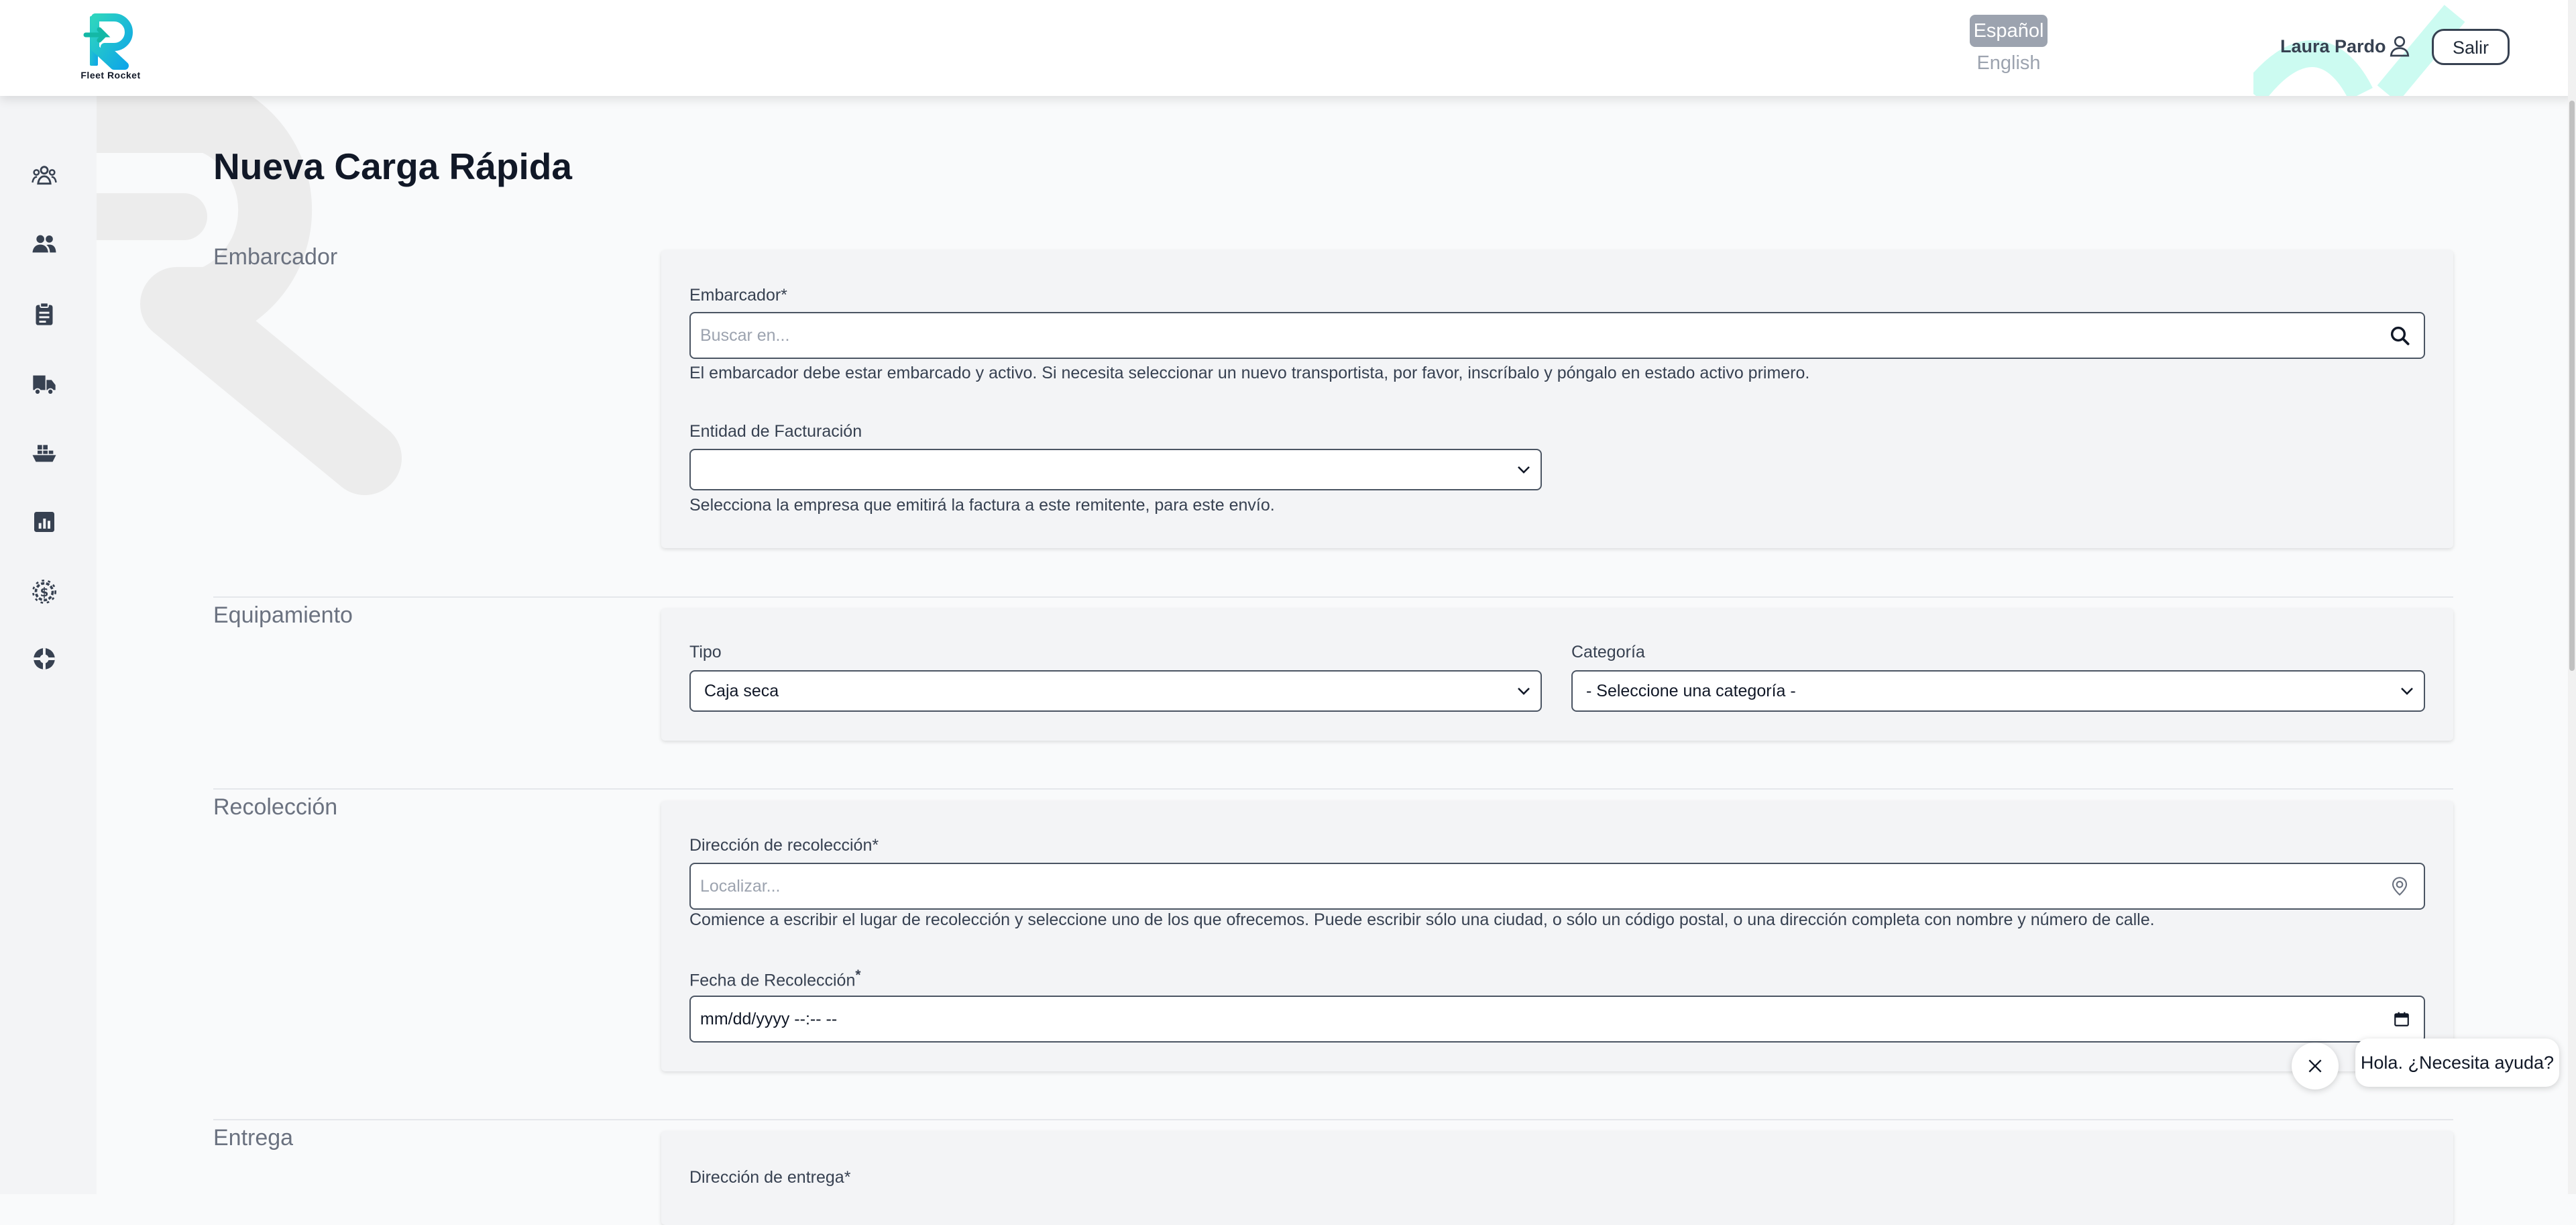 This screenshot has width=2576, height=1225. What do you see at coordinates (1115, 469) in the screenshot?
I see `billing-entity-select` at bounding box center [1115, 469].